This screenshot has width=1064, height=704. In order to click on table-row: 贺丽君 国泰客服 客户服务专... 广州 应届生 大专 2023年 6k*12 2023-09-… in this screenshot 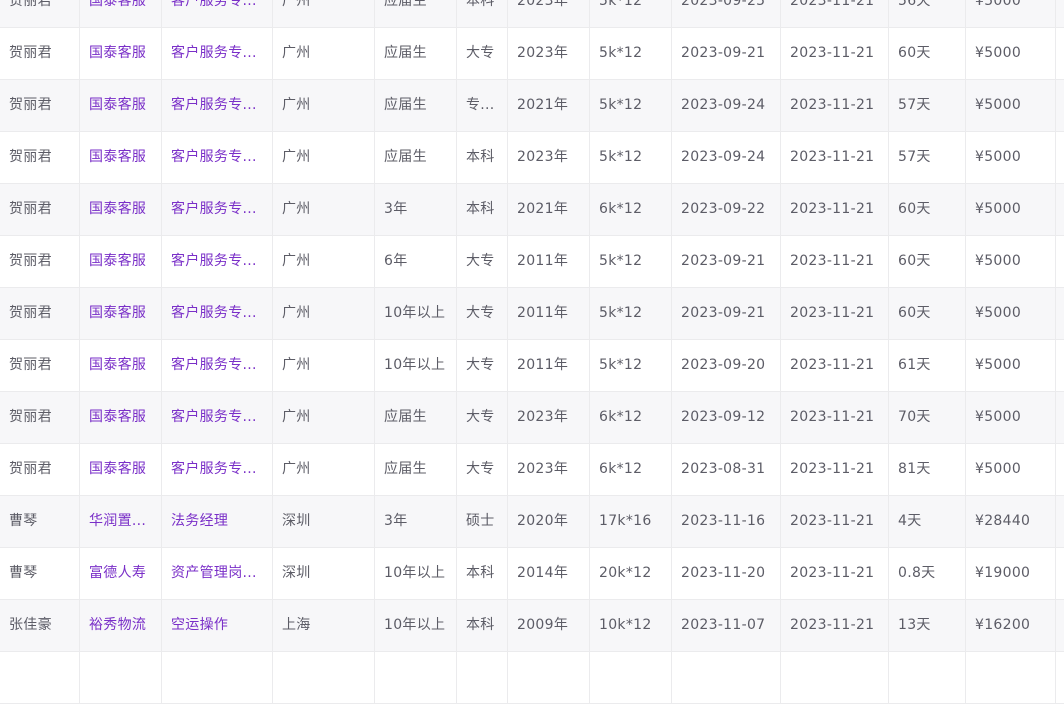, I will do `click(532, 418)`.